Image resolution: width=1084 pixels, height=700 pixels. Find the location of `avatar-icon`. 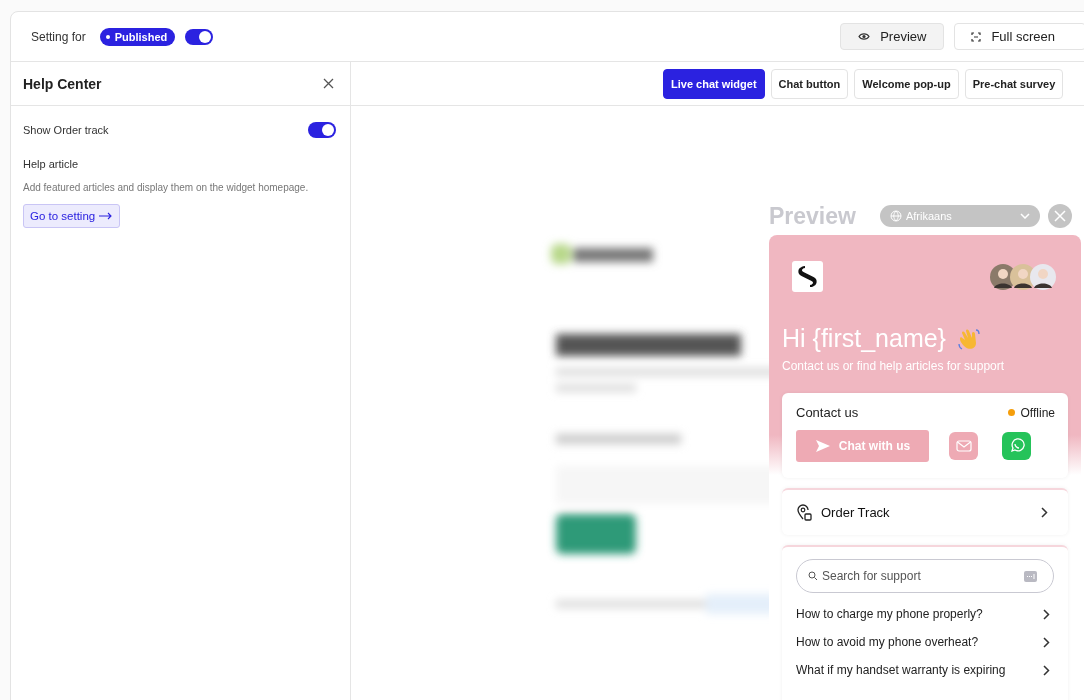

avatar-icon is located at coordinates (1043, 276).